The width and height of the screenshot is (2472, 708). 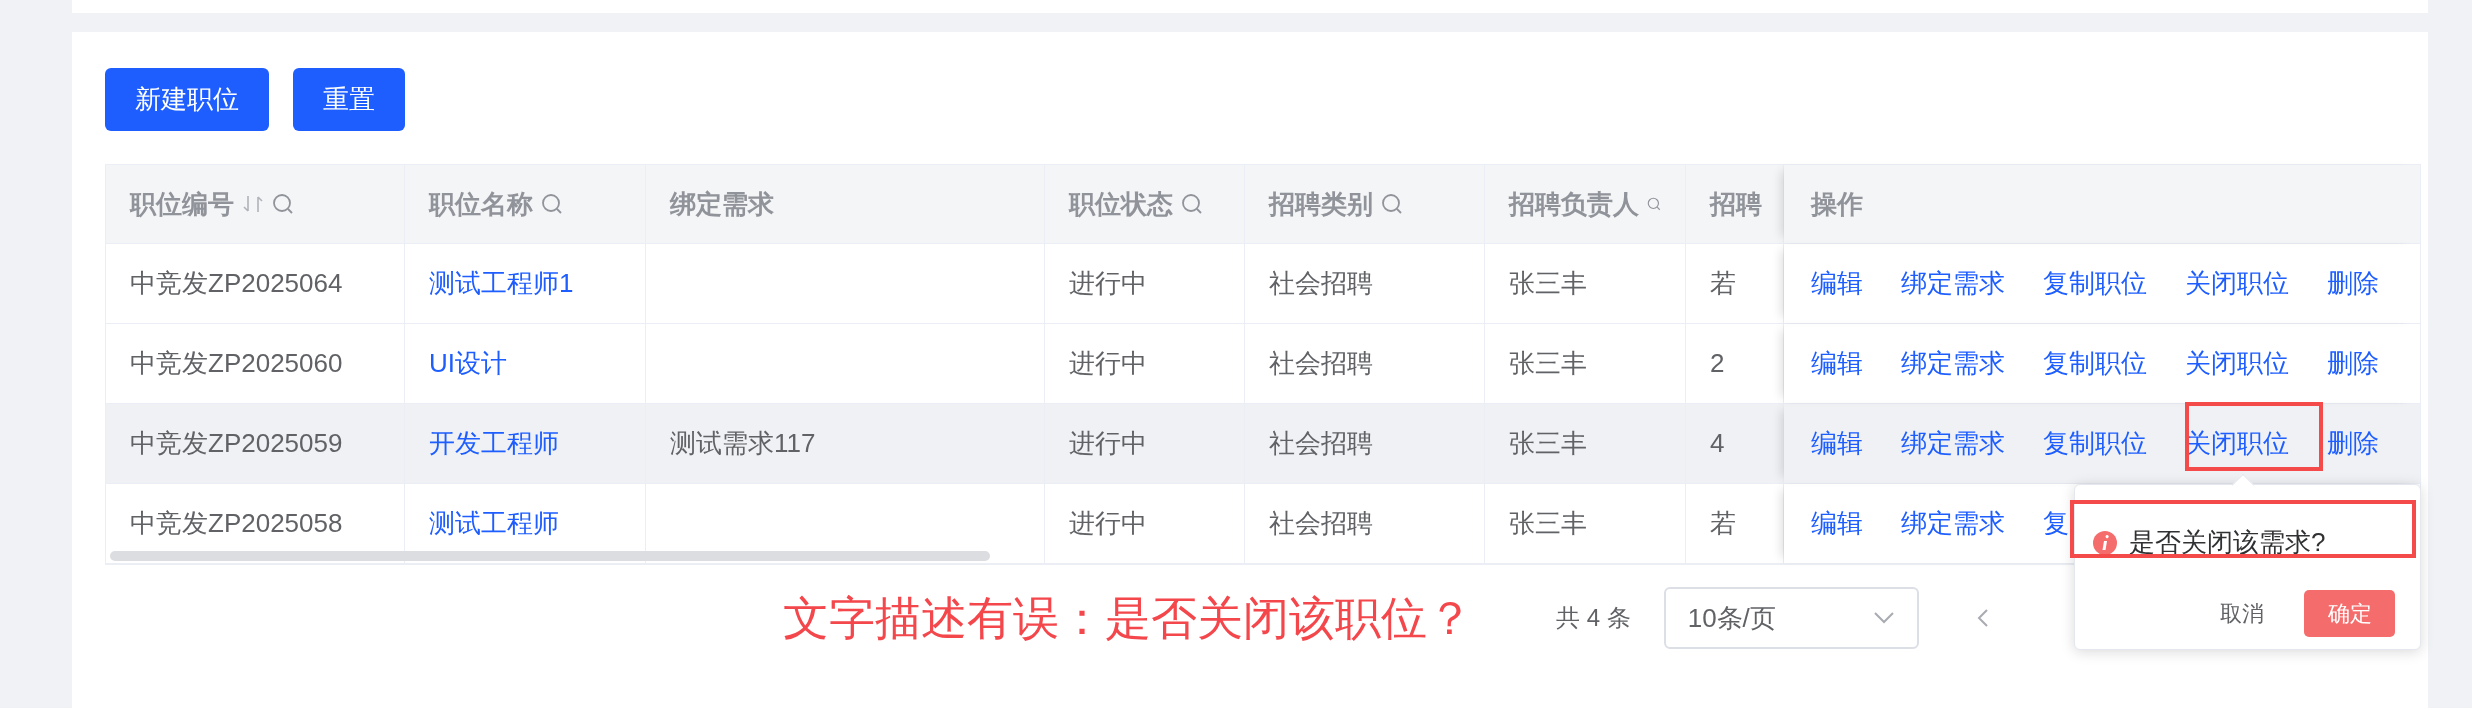 What do you see at coordinates (1982, 618) in the screenshot?
I see `previous-page-icon` at bounding box center [1982, 618].